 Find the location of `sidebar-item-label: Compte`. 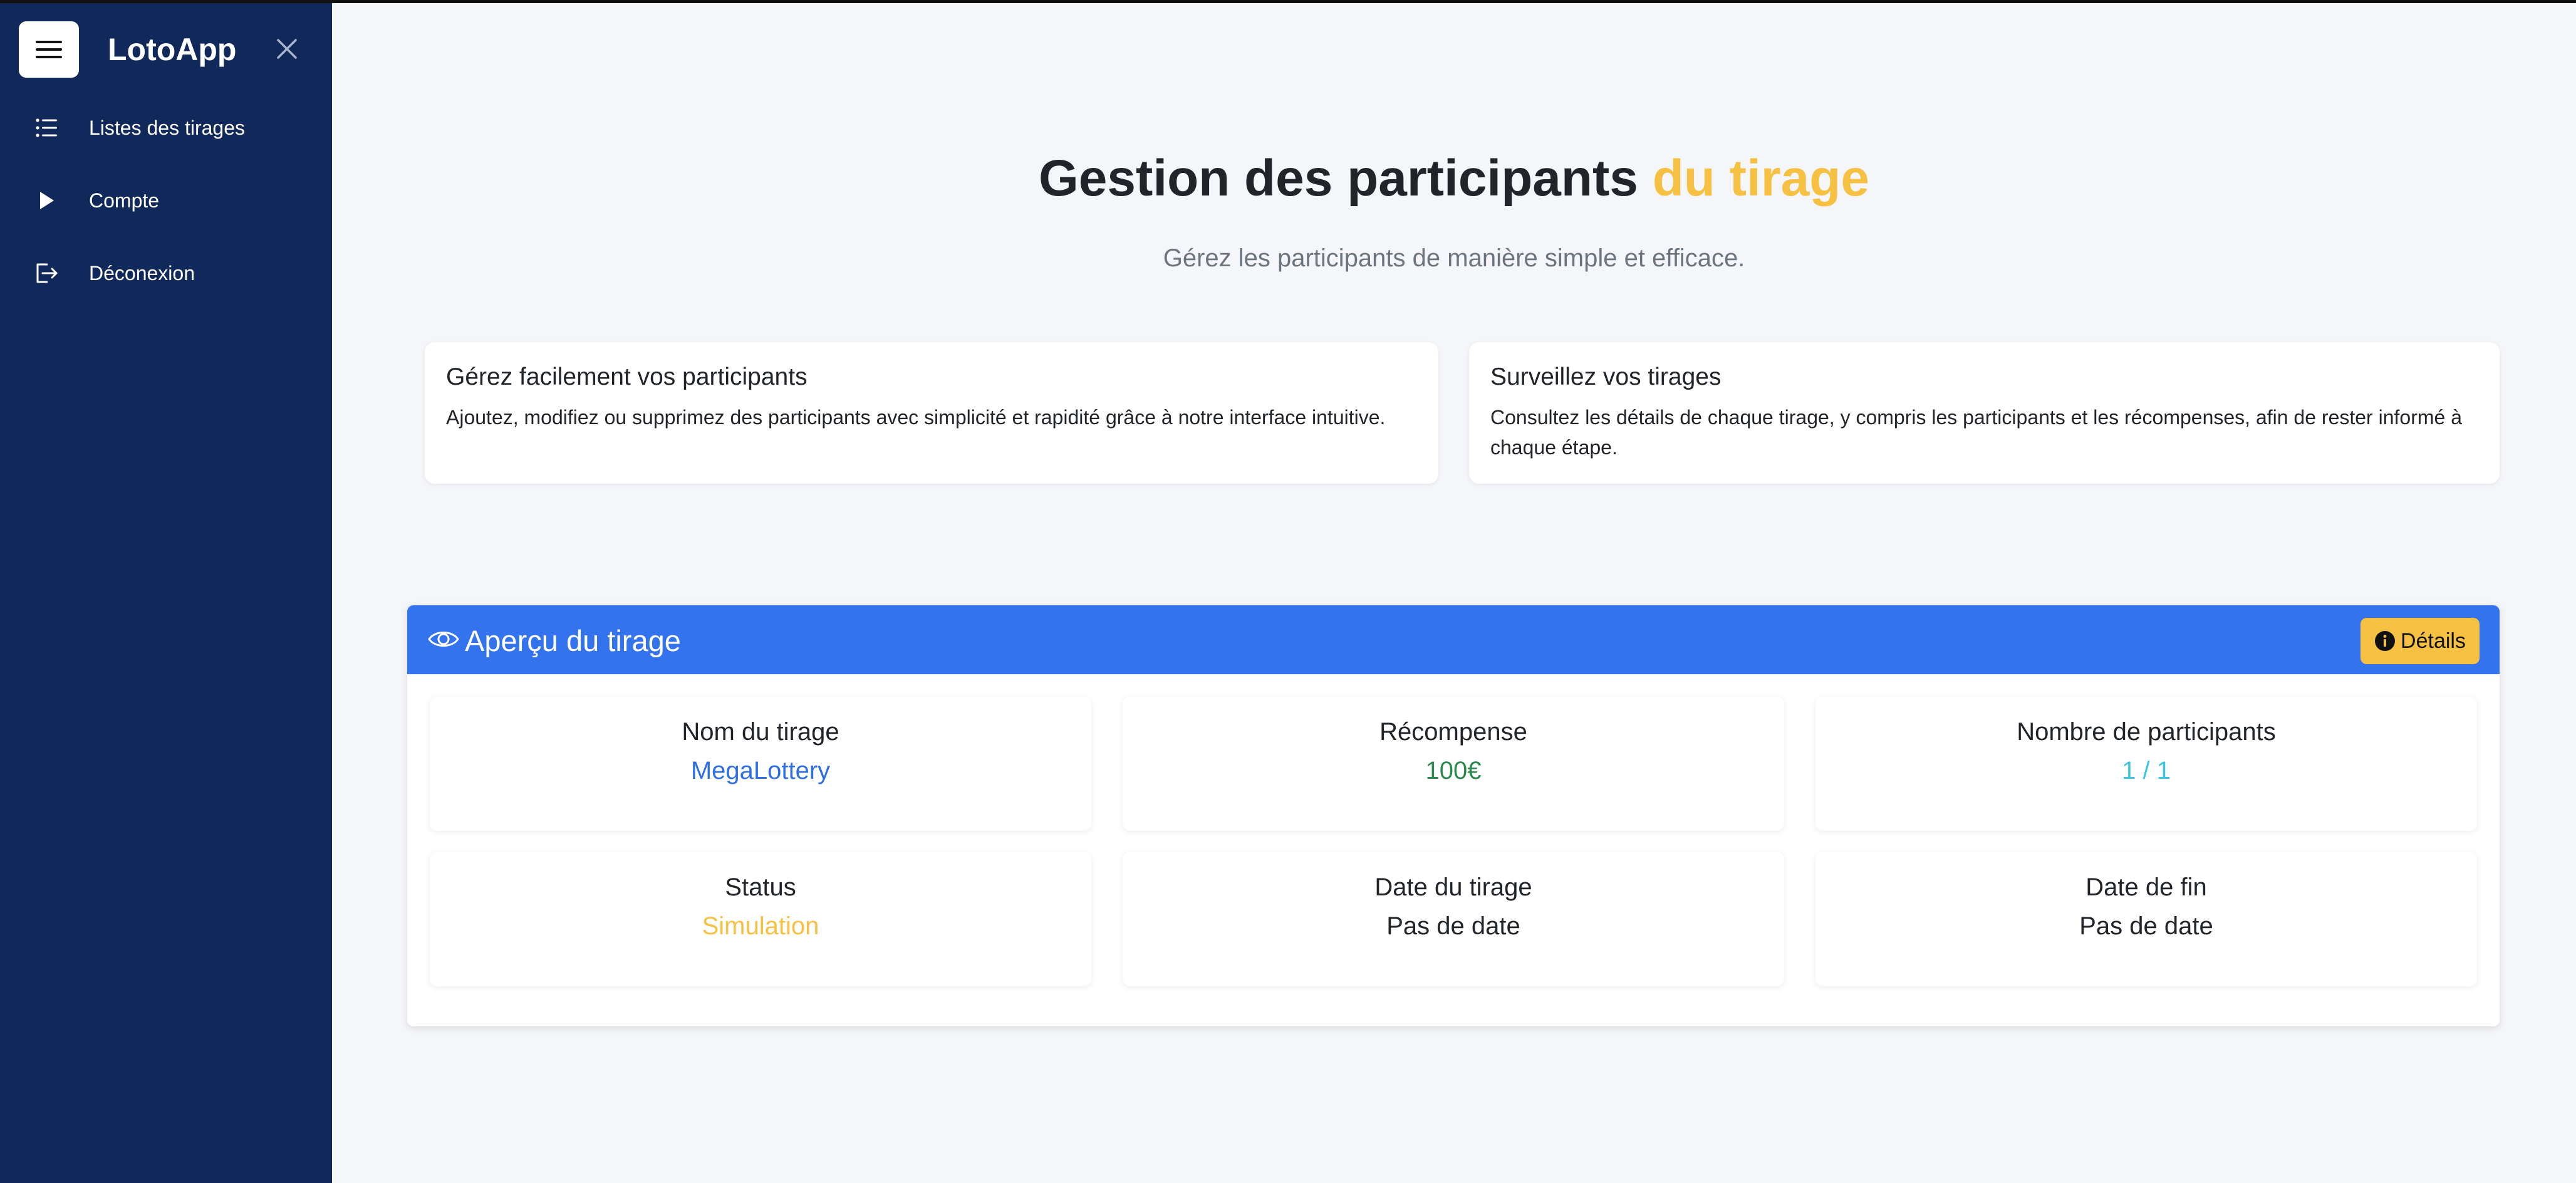

sidebar-item-label: Compte is located at coordinates (124, 200).